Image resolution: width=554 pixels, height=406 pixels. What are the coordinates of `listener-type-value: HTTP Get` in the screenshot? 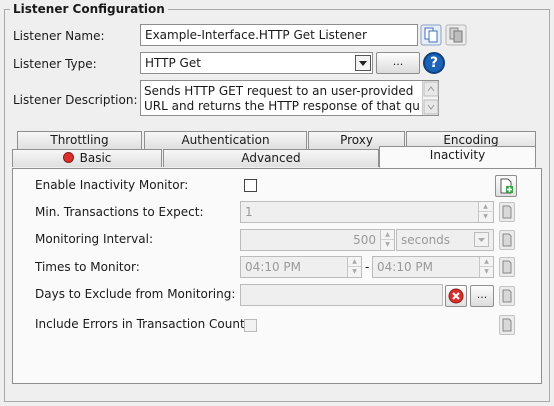 It's located at (173, 63).